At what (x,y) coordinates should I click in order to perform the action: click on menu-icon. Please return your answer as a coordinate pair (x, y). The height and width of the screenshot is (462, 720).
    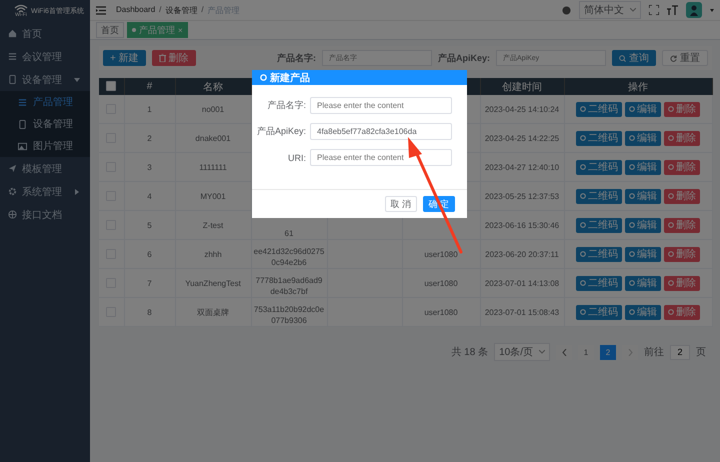
    Looking at the image, I should click on (101, 10).